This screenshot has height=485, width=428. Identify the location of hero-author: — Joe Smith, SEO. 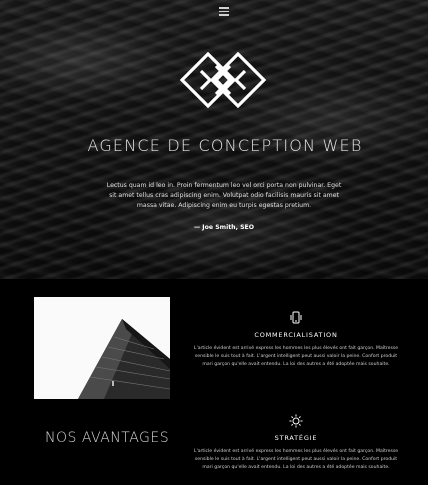
(224, 227).